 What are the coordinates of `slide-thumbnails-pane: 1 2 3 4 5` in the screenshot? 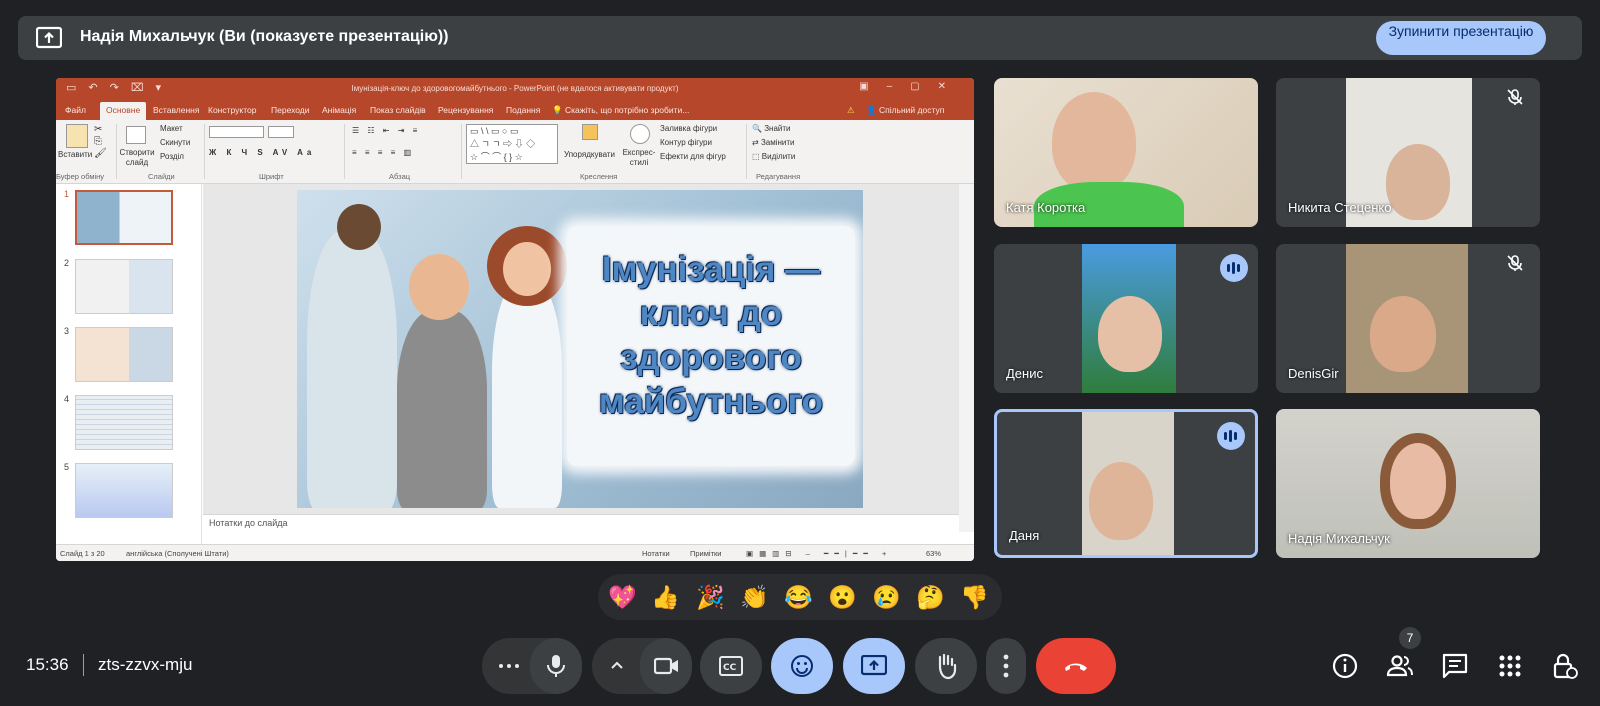 It's located at (129, 364).